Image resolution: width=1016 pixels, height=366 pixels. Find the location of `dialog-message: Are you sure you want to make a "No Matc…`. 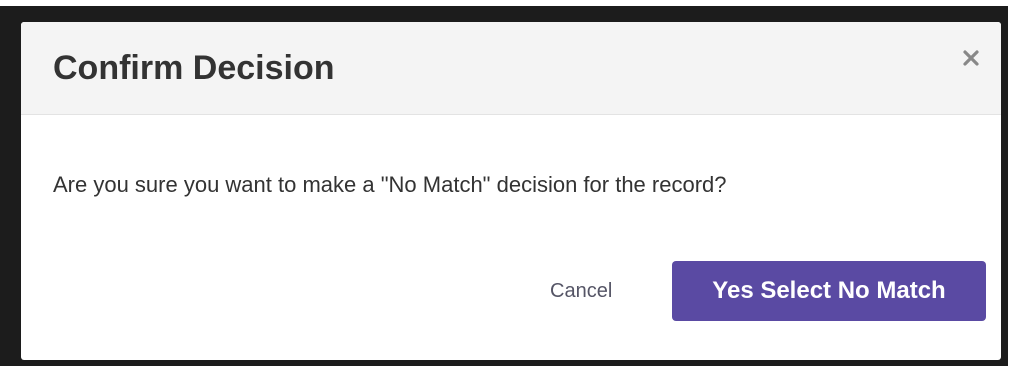

dialog-message: Are you sure you want to make a "No Matc… is located at coordinates (390, 184).